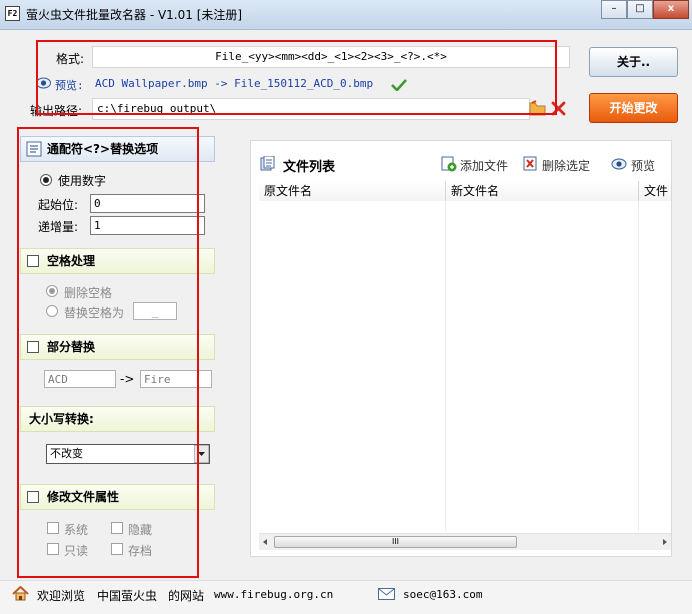  Describe the element at coordinates (619, 164) in the screenshot. I see `preview-eye-icon` at that location.